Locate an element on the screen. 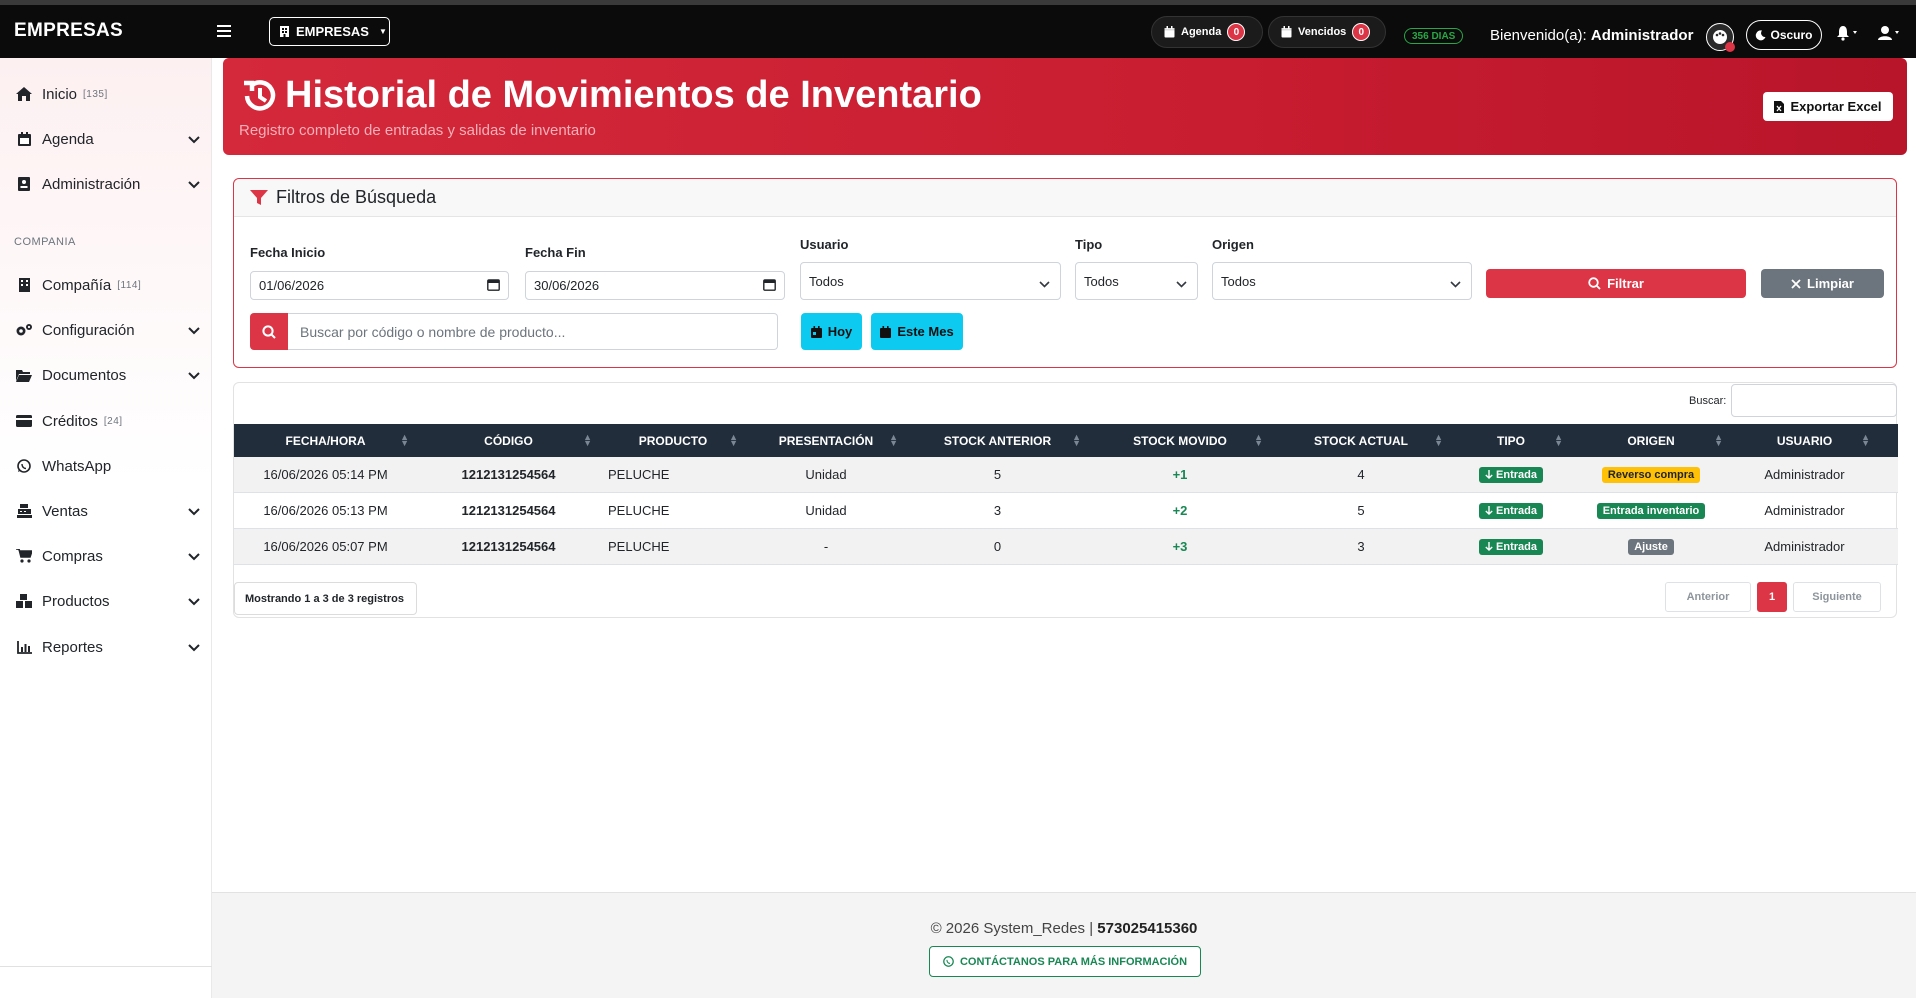 Image resolution: width=1916 pixels, height=998 pixels. count-badge: [114] is located at coordinates (129, 285).